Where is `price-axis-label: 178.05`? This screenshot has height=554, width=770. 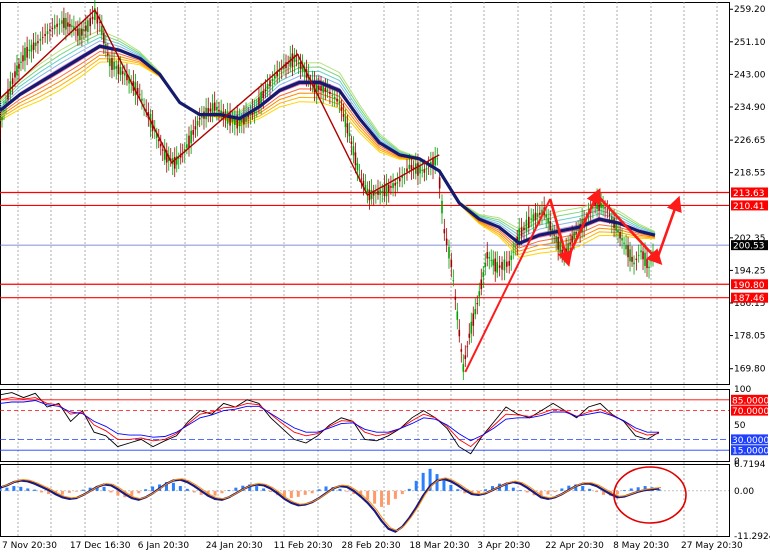
price-axis-label: 178.05 is located at coordinates (750, 337).